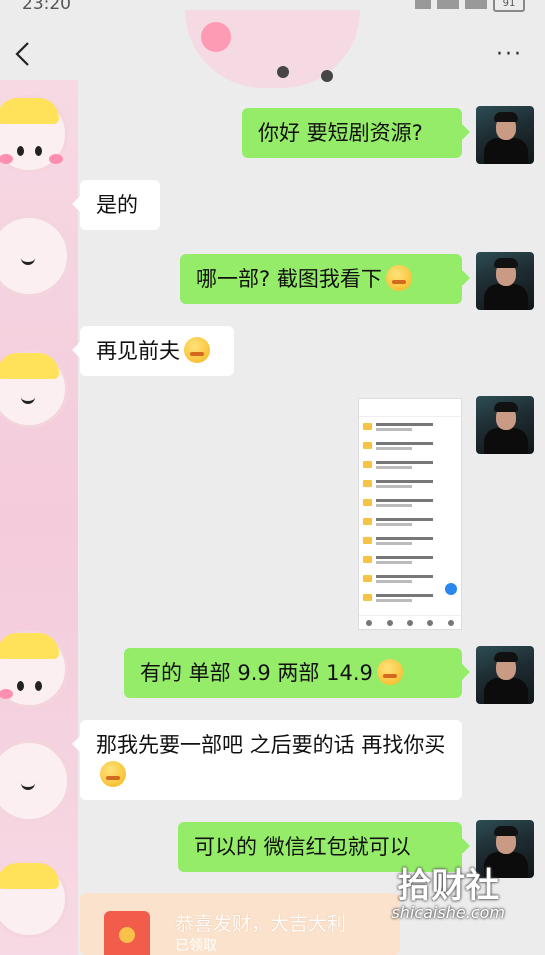 The image size is (545, 955). What do you see at coordinates (197, 350) in the screenshot?
I see `laugh-cry-emoji-icon` at bounding box center [197, 350].